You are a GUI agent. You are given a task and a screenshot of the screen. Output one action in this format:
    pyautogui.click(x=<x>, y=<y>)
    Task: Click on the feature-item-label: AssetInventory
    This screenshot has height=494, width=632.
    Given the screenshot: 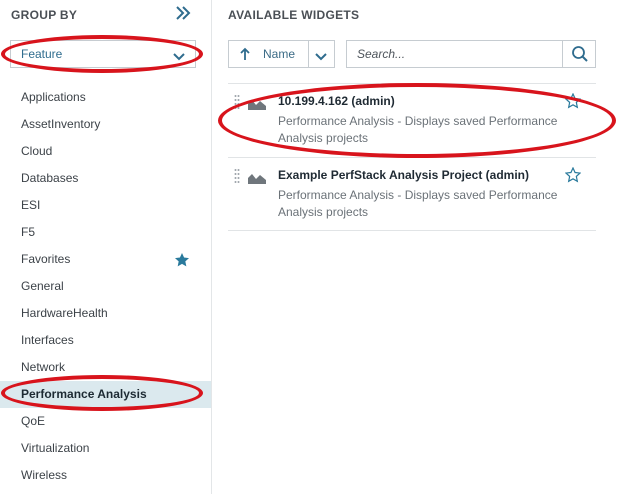 What is the action you would take?
    pyautogui.click(x=61, y=124)
    